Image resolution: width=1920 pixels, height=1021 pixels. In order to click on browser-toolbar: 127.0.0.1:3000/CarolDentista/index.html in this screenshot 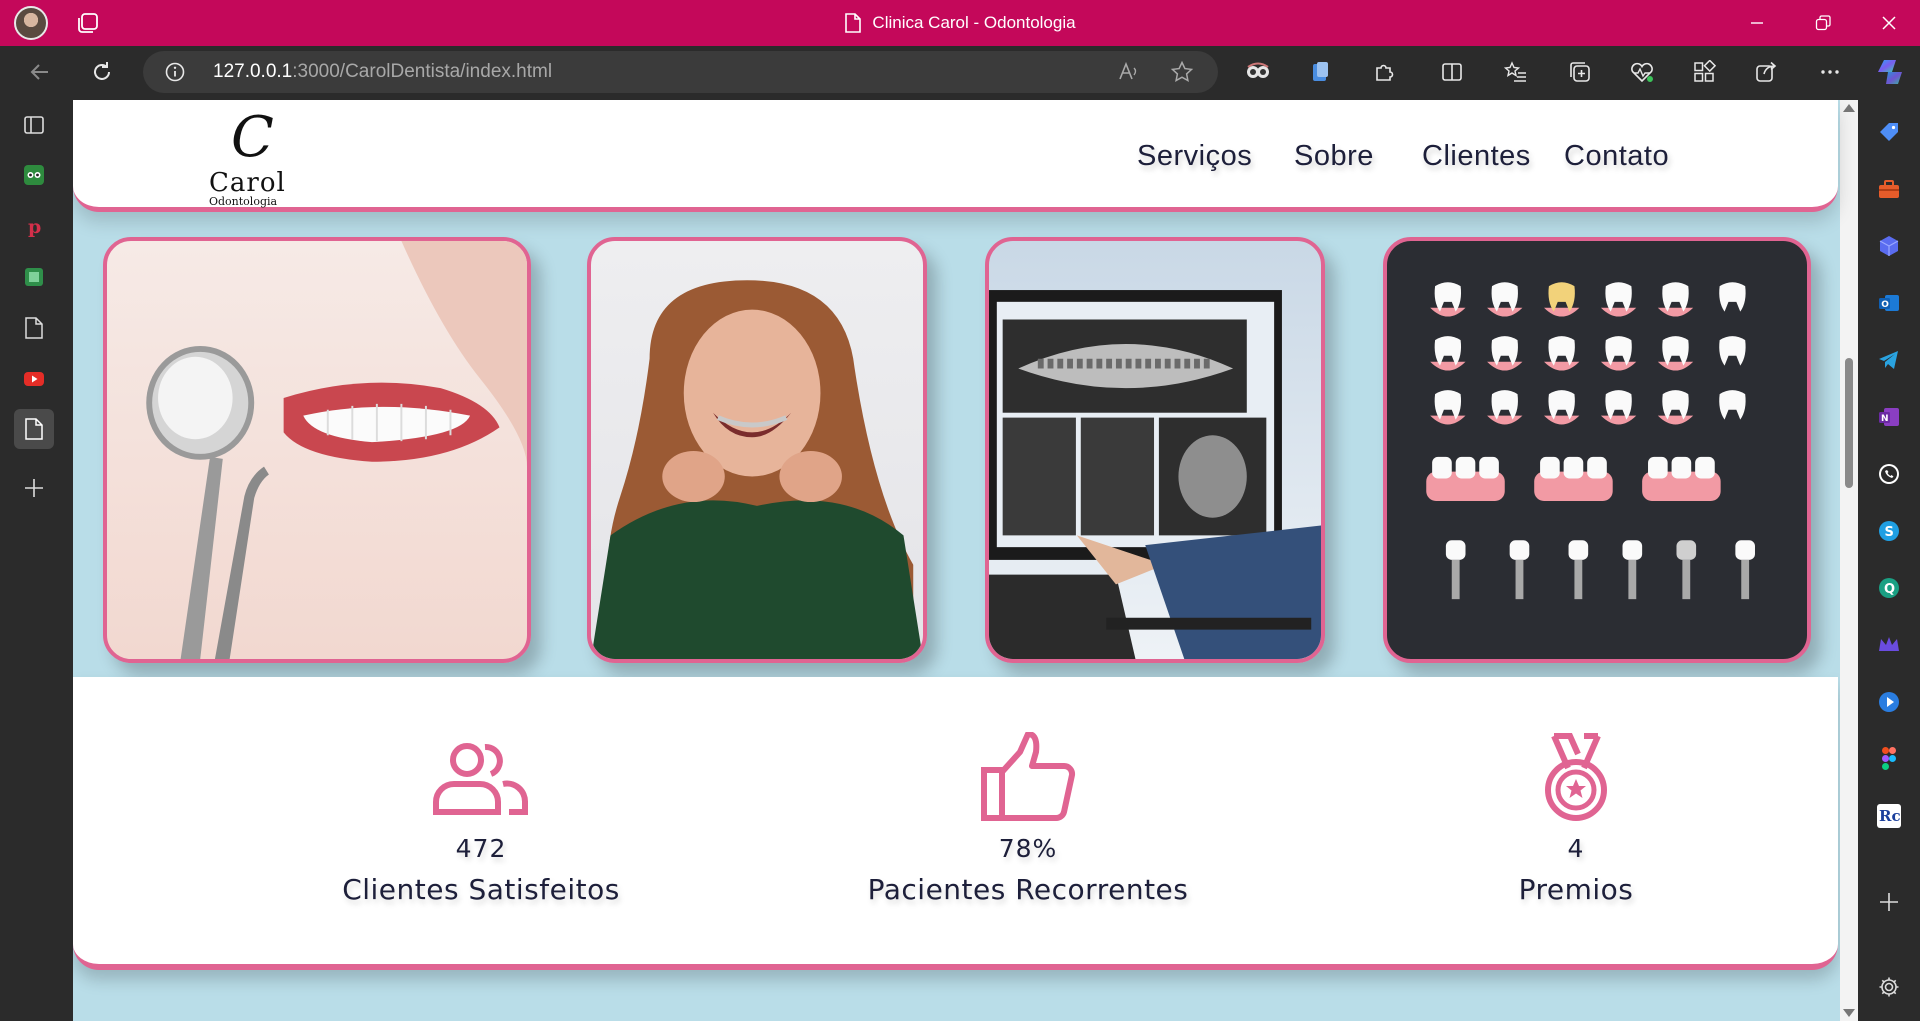, I will do `click(960, 72)`.